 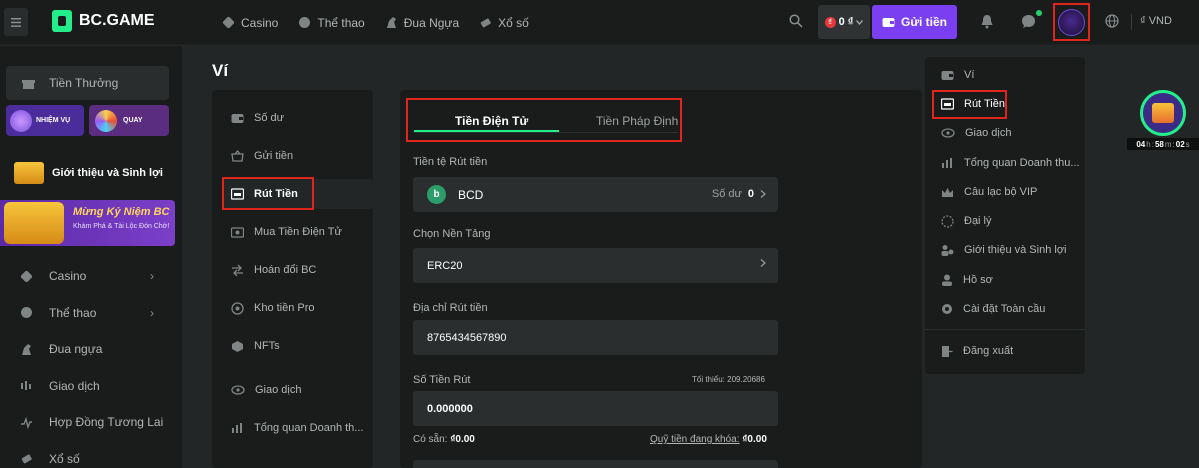 What do you see at coordinates (763, 263) in the screenshot?
I see `network-chevron` at bounding box center [763, 263].